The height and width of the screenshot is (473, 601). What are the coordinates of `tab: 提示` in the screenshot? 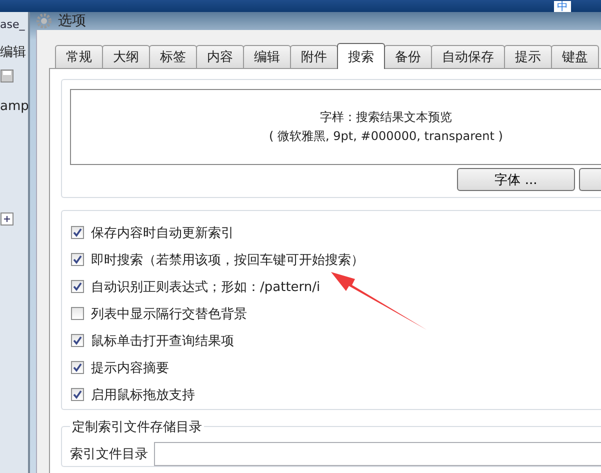 It's located at (528, 56).